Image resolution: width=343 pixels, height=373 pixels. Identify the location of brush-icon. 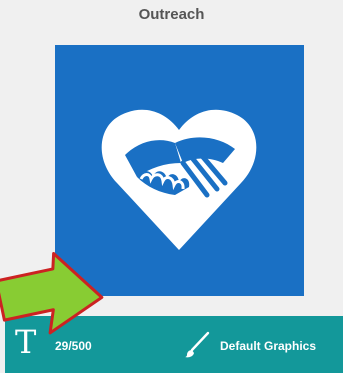
(197, 345).